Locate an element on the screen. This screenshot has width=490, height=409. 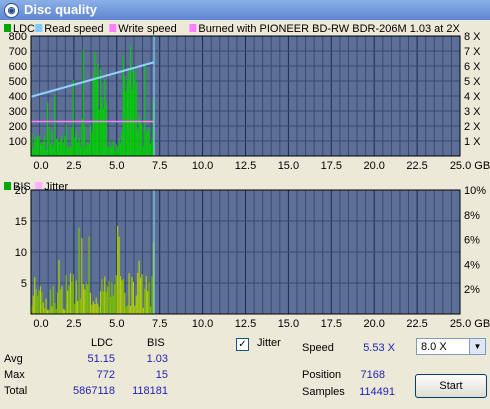
y-tick-label: 200 is located at coordinates (18, 127).